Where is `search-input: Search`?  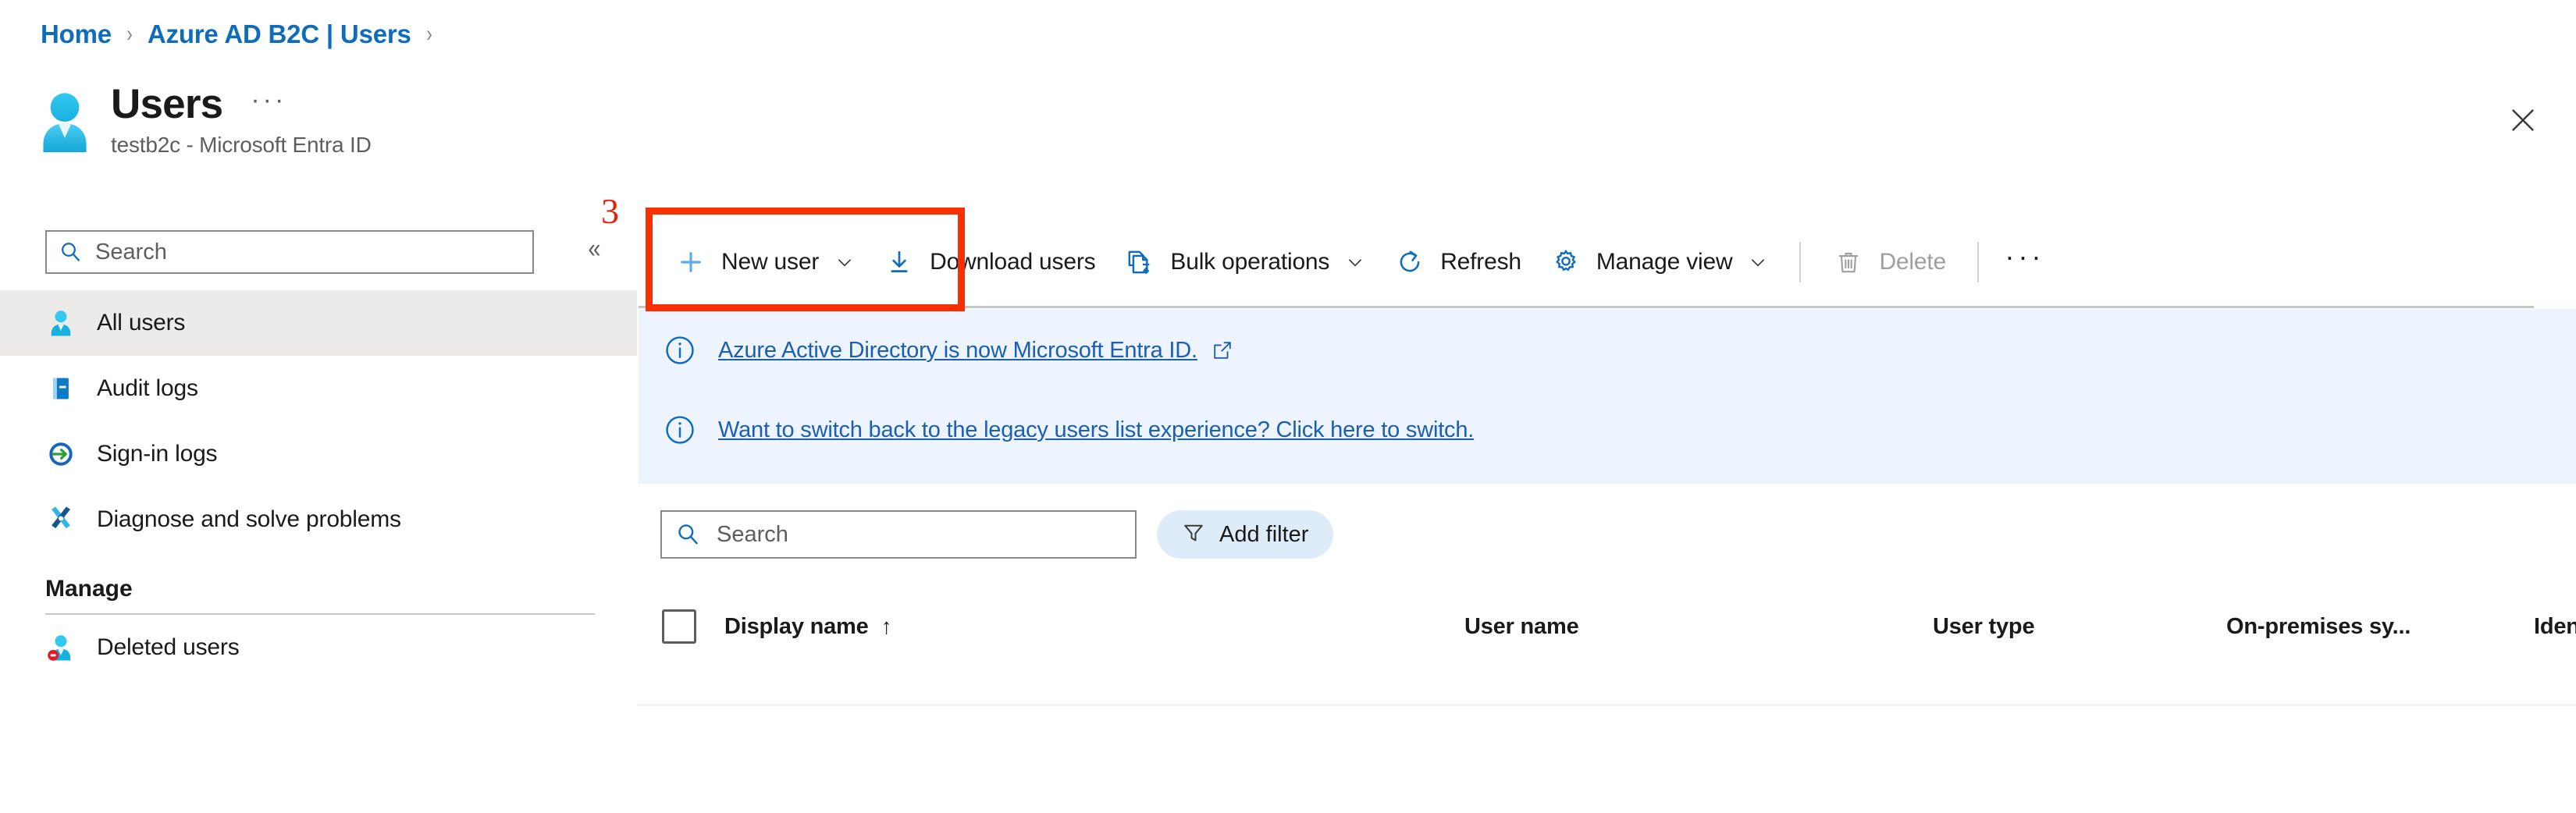
search-input: Search is located at coordinates (899, 534).